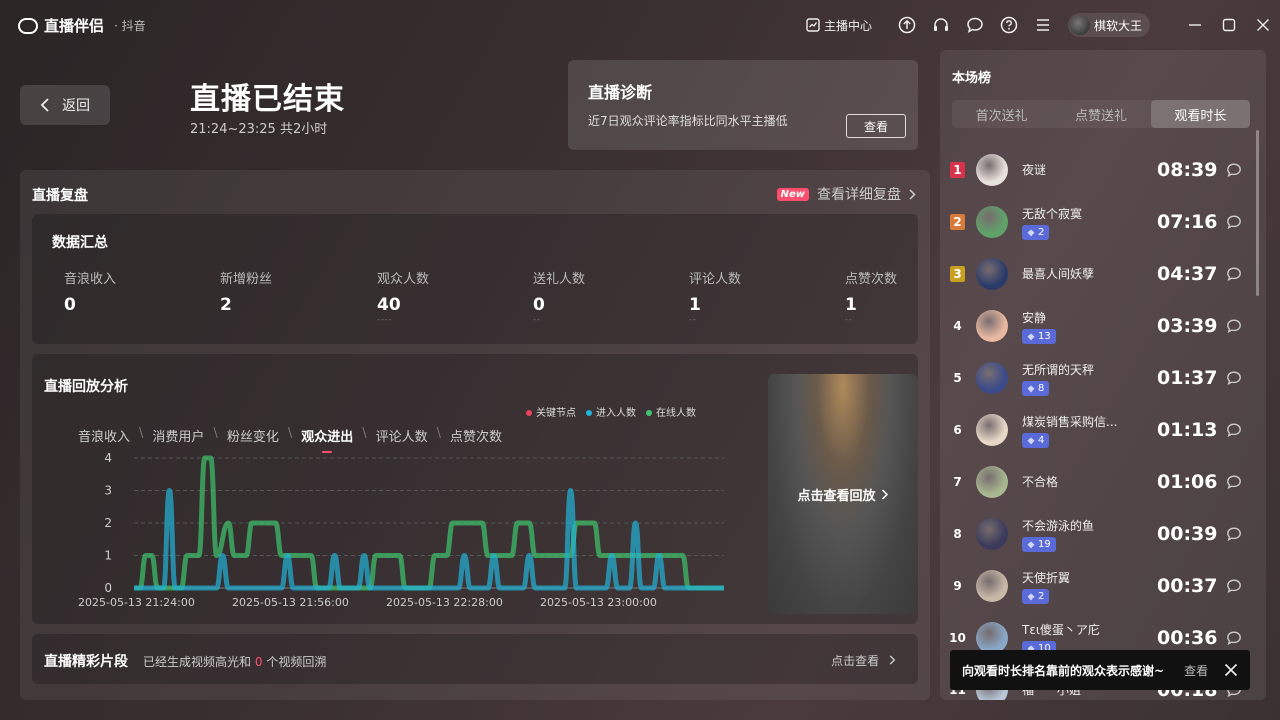 This screenshot has height=720, width=1280. Describe the element at coordinates (957, 586) in the screenshot. I see `rank-number: 9` at that location.